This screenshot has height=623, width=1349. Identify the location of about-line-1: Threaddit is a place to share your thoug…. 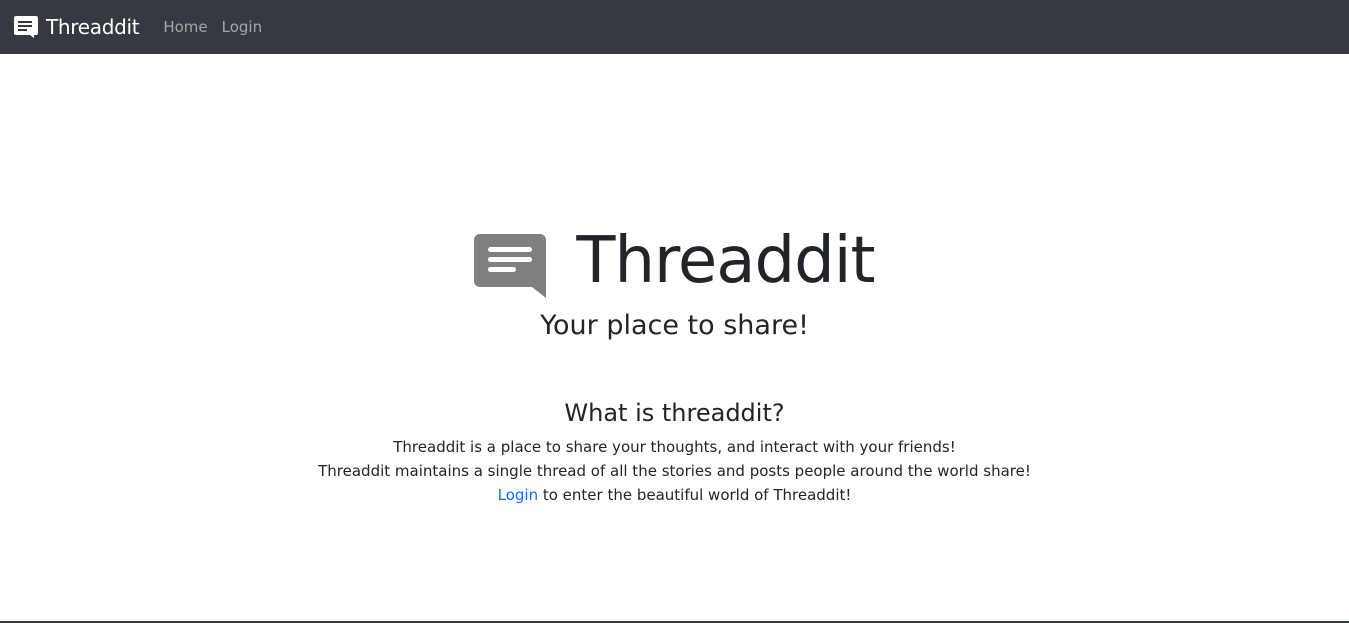
(674, 447).